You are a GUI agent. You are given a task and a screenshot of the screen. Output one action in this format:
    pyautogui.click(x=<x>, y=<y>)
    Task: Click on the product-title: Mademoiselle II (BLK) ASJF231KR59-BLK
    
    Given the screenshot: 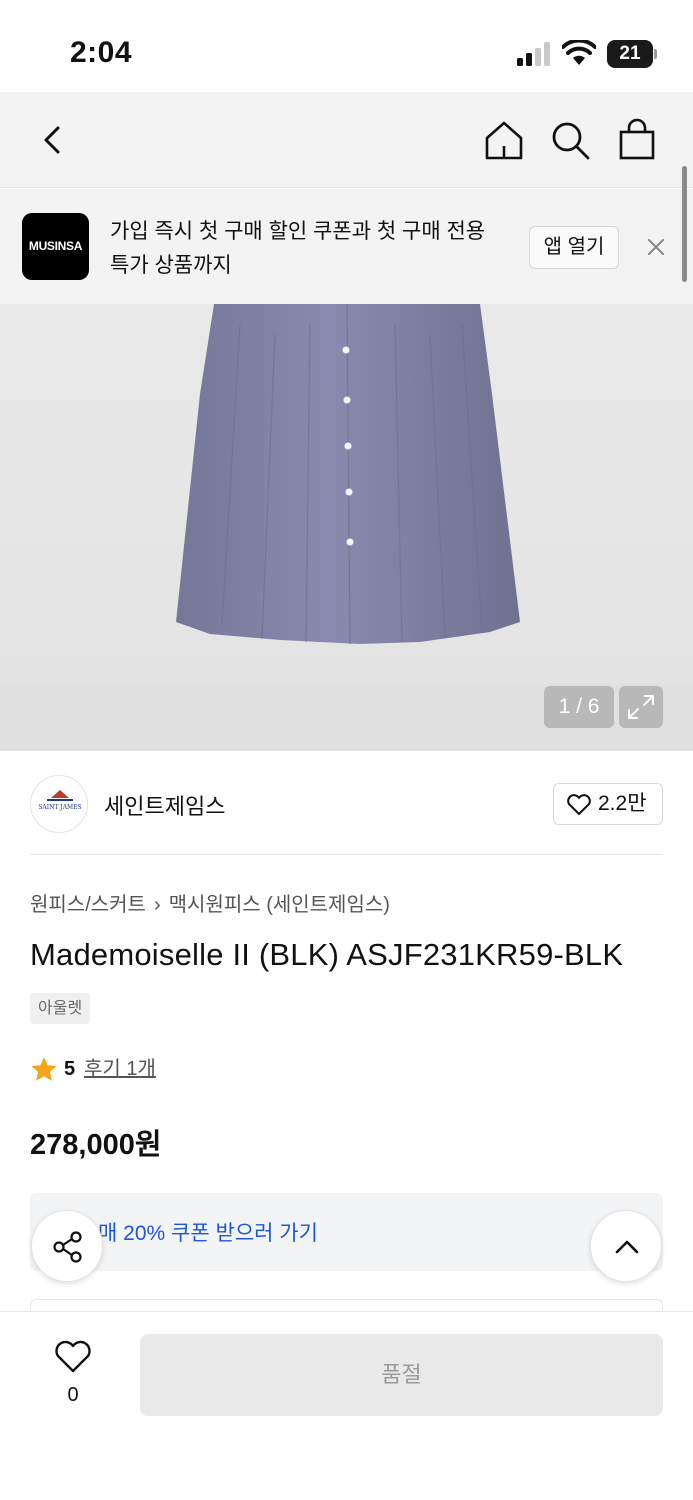 What is the action you would take?
    pyautogui.click(x=327, y=954)
    